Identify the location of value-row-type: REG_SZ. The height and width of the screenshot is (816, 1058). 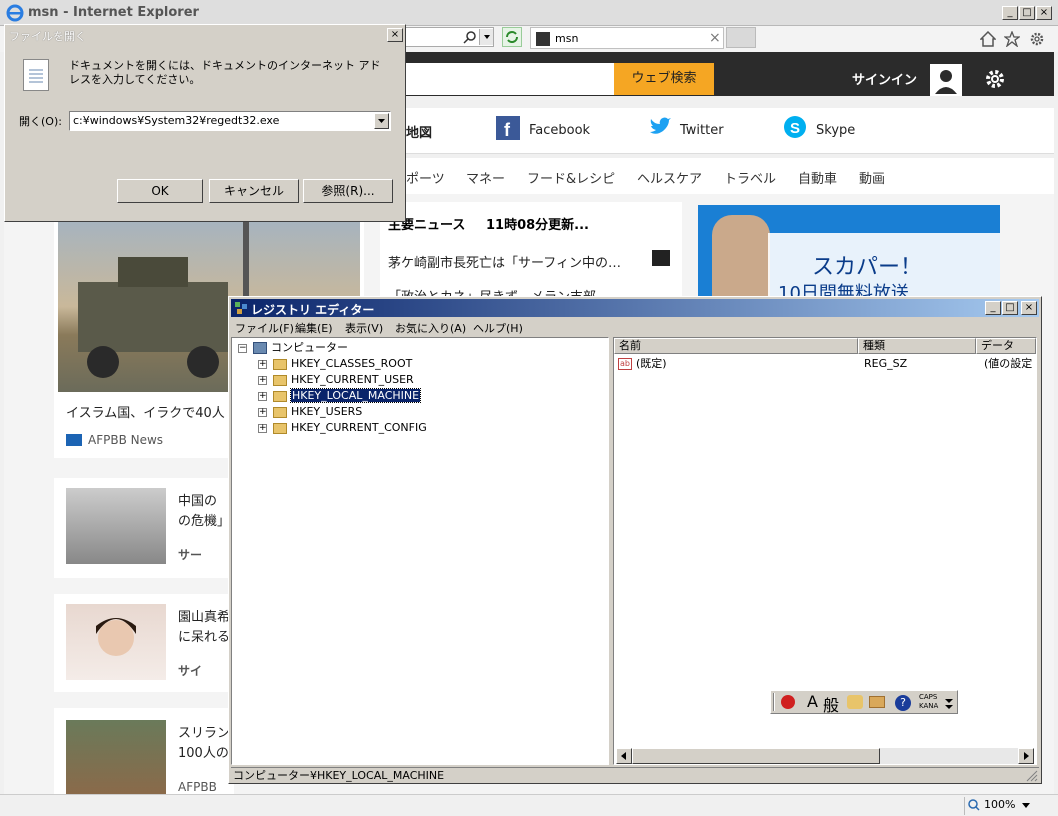
(885, 364).